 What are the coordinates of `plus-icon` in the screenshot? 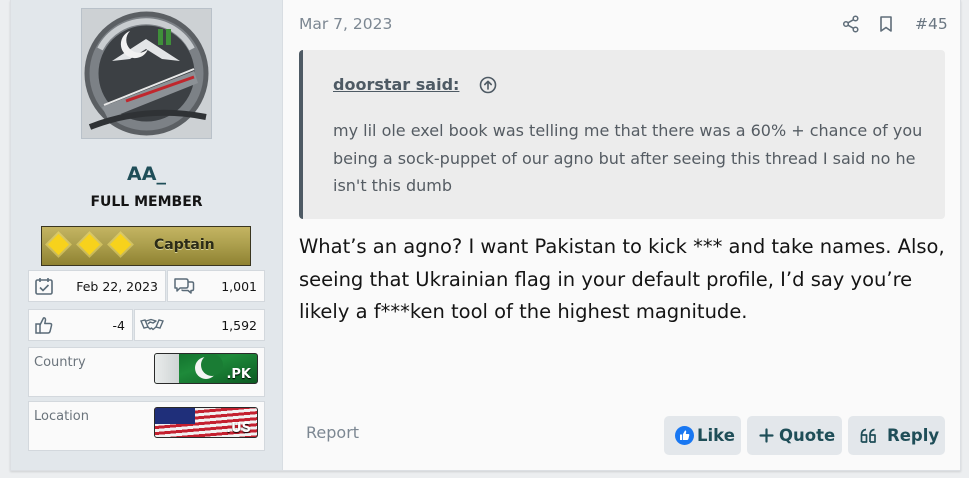 It's located at (766, 435).